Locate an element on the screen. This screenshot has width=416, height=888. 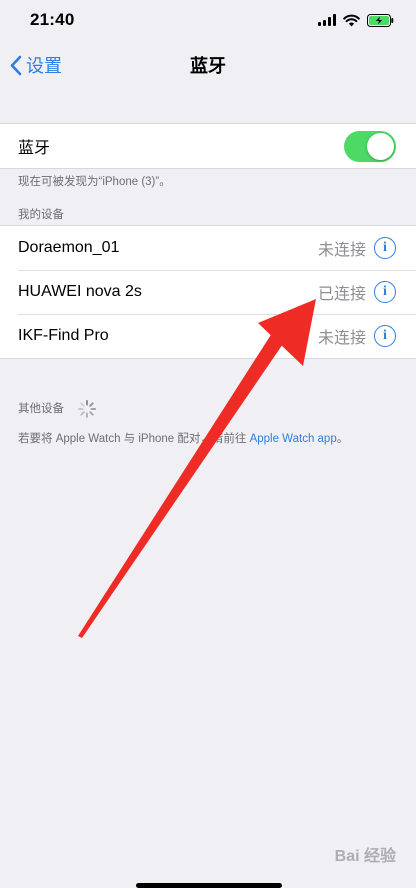
status-time: 21:40 is located at coordinates (52, 19).